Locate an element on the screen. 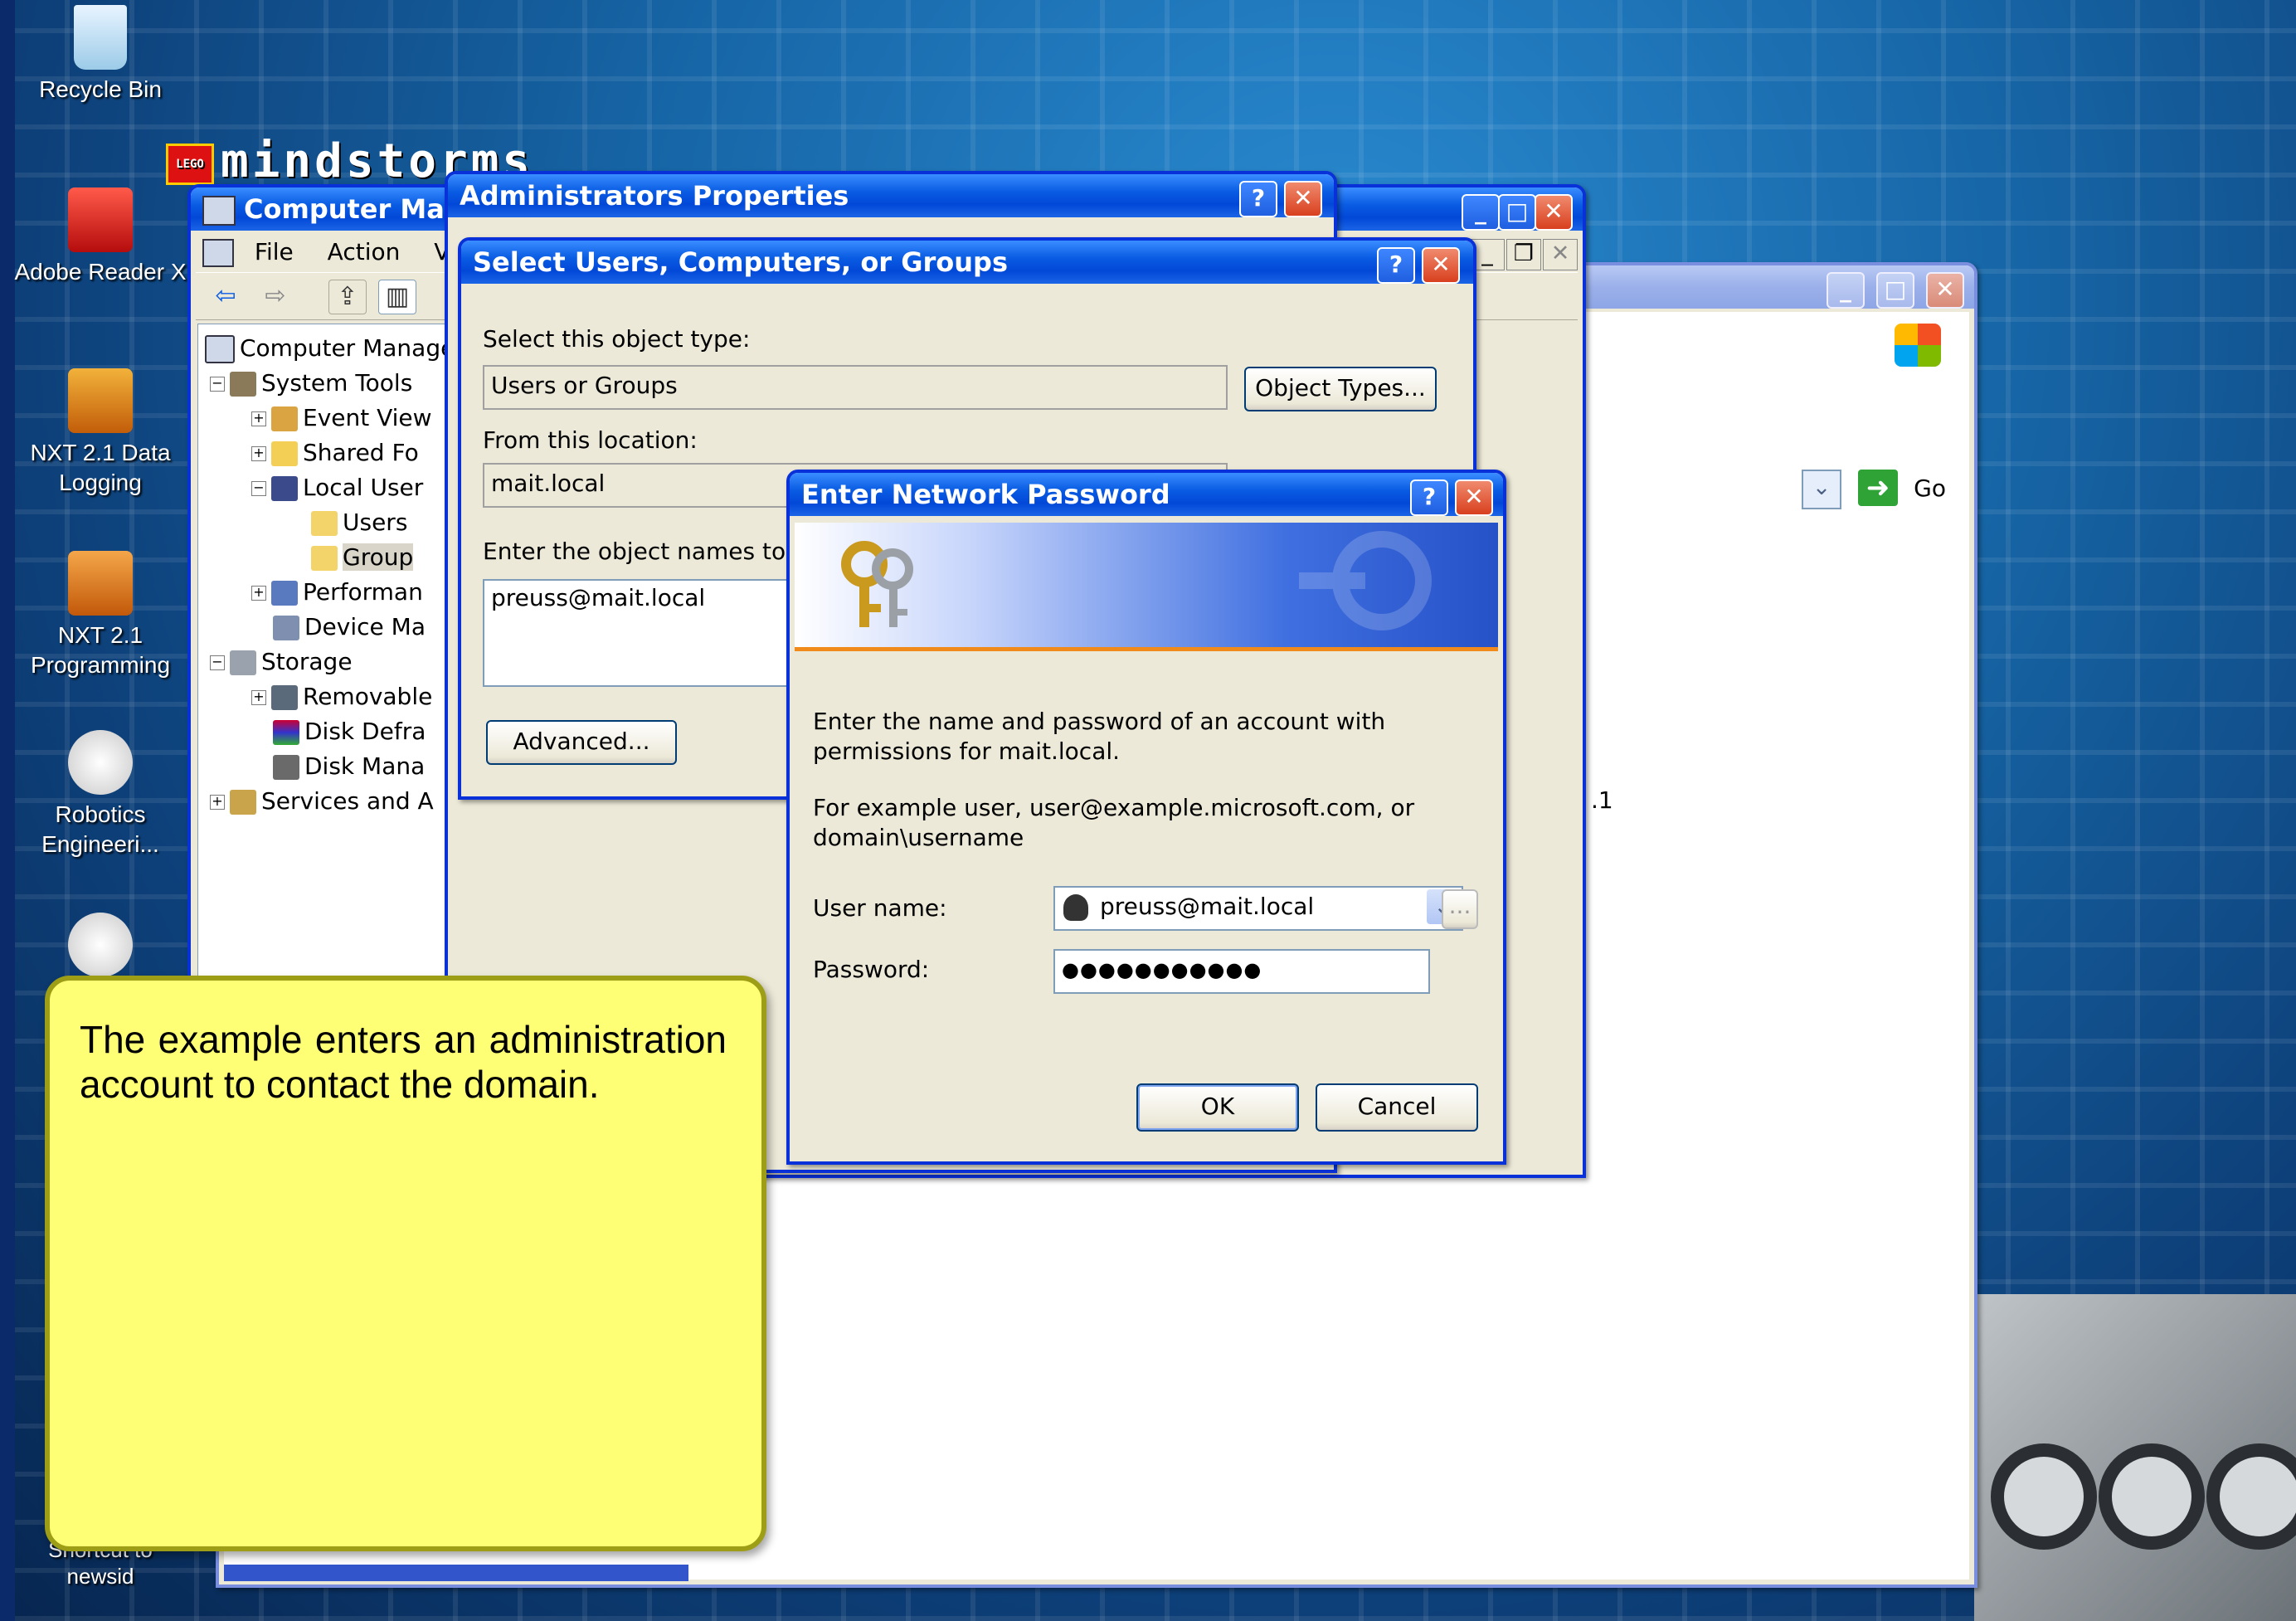 This screenshot has height=1621, width=2296. desktop-icon-adobe-reader: Adobe Reader X is located at coordinates (100, 237).